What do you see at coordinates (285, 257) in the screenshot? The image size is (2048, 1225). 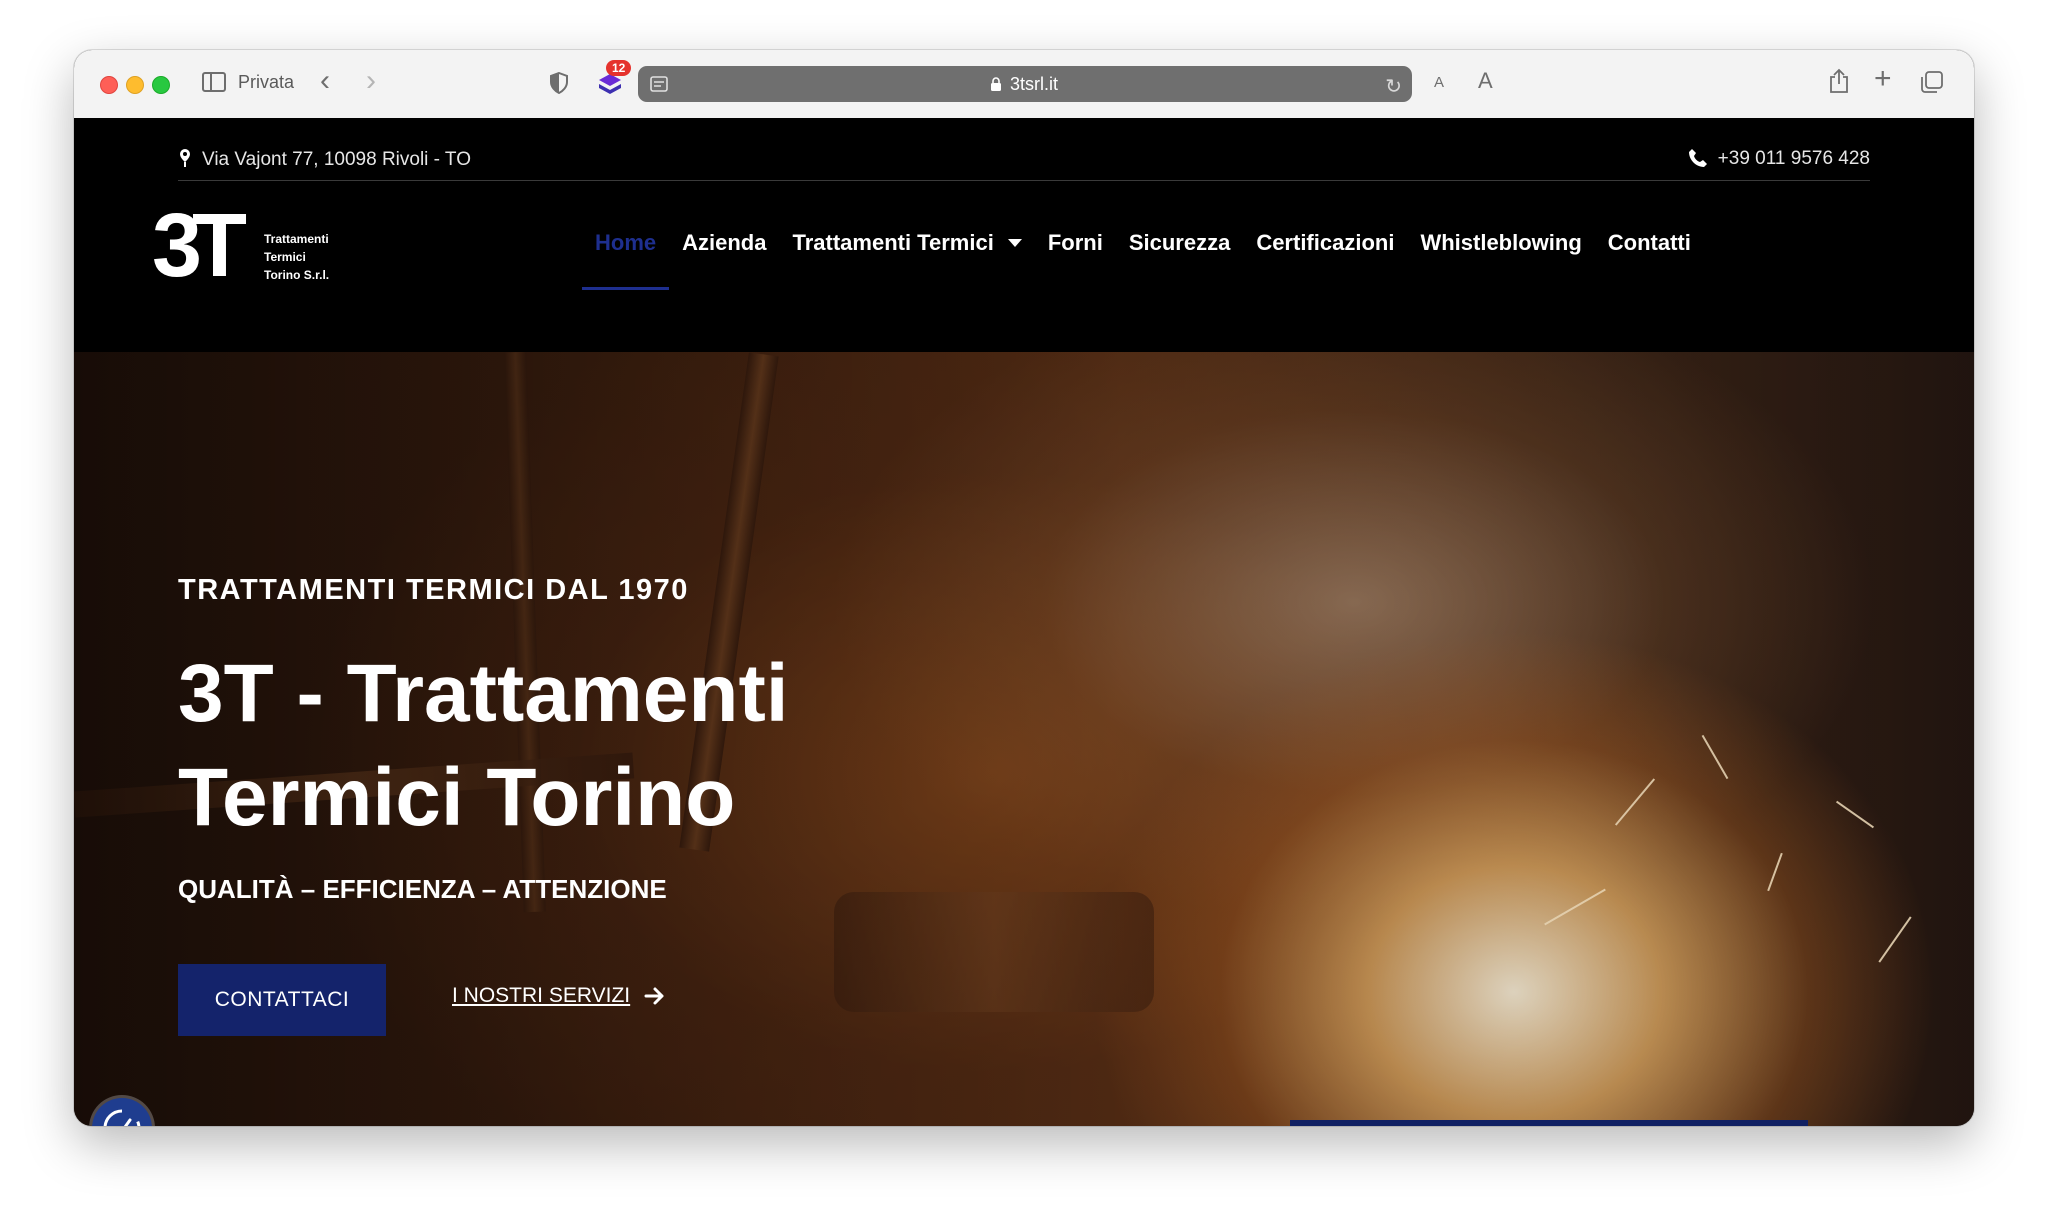 I see `logo-line: Termici` at bounding box center [285, 257].